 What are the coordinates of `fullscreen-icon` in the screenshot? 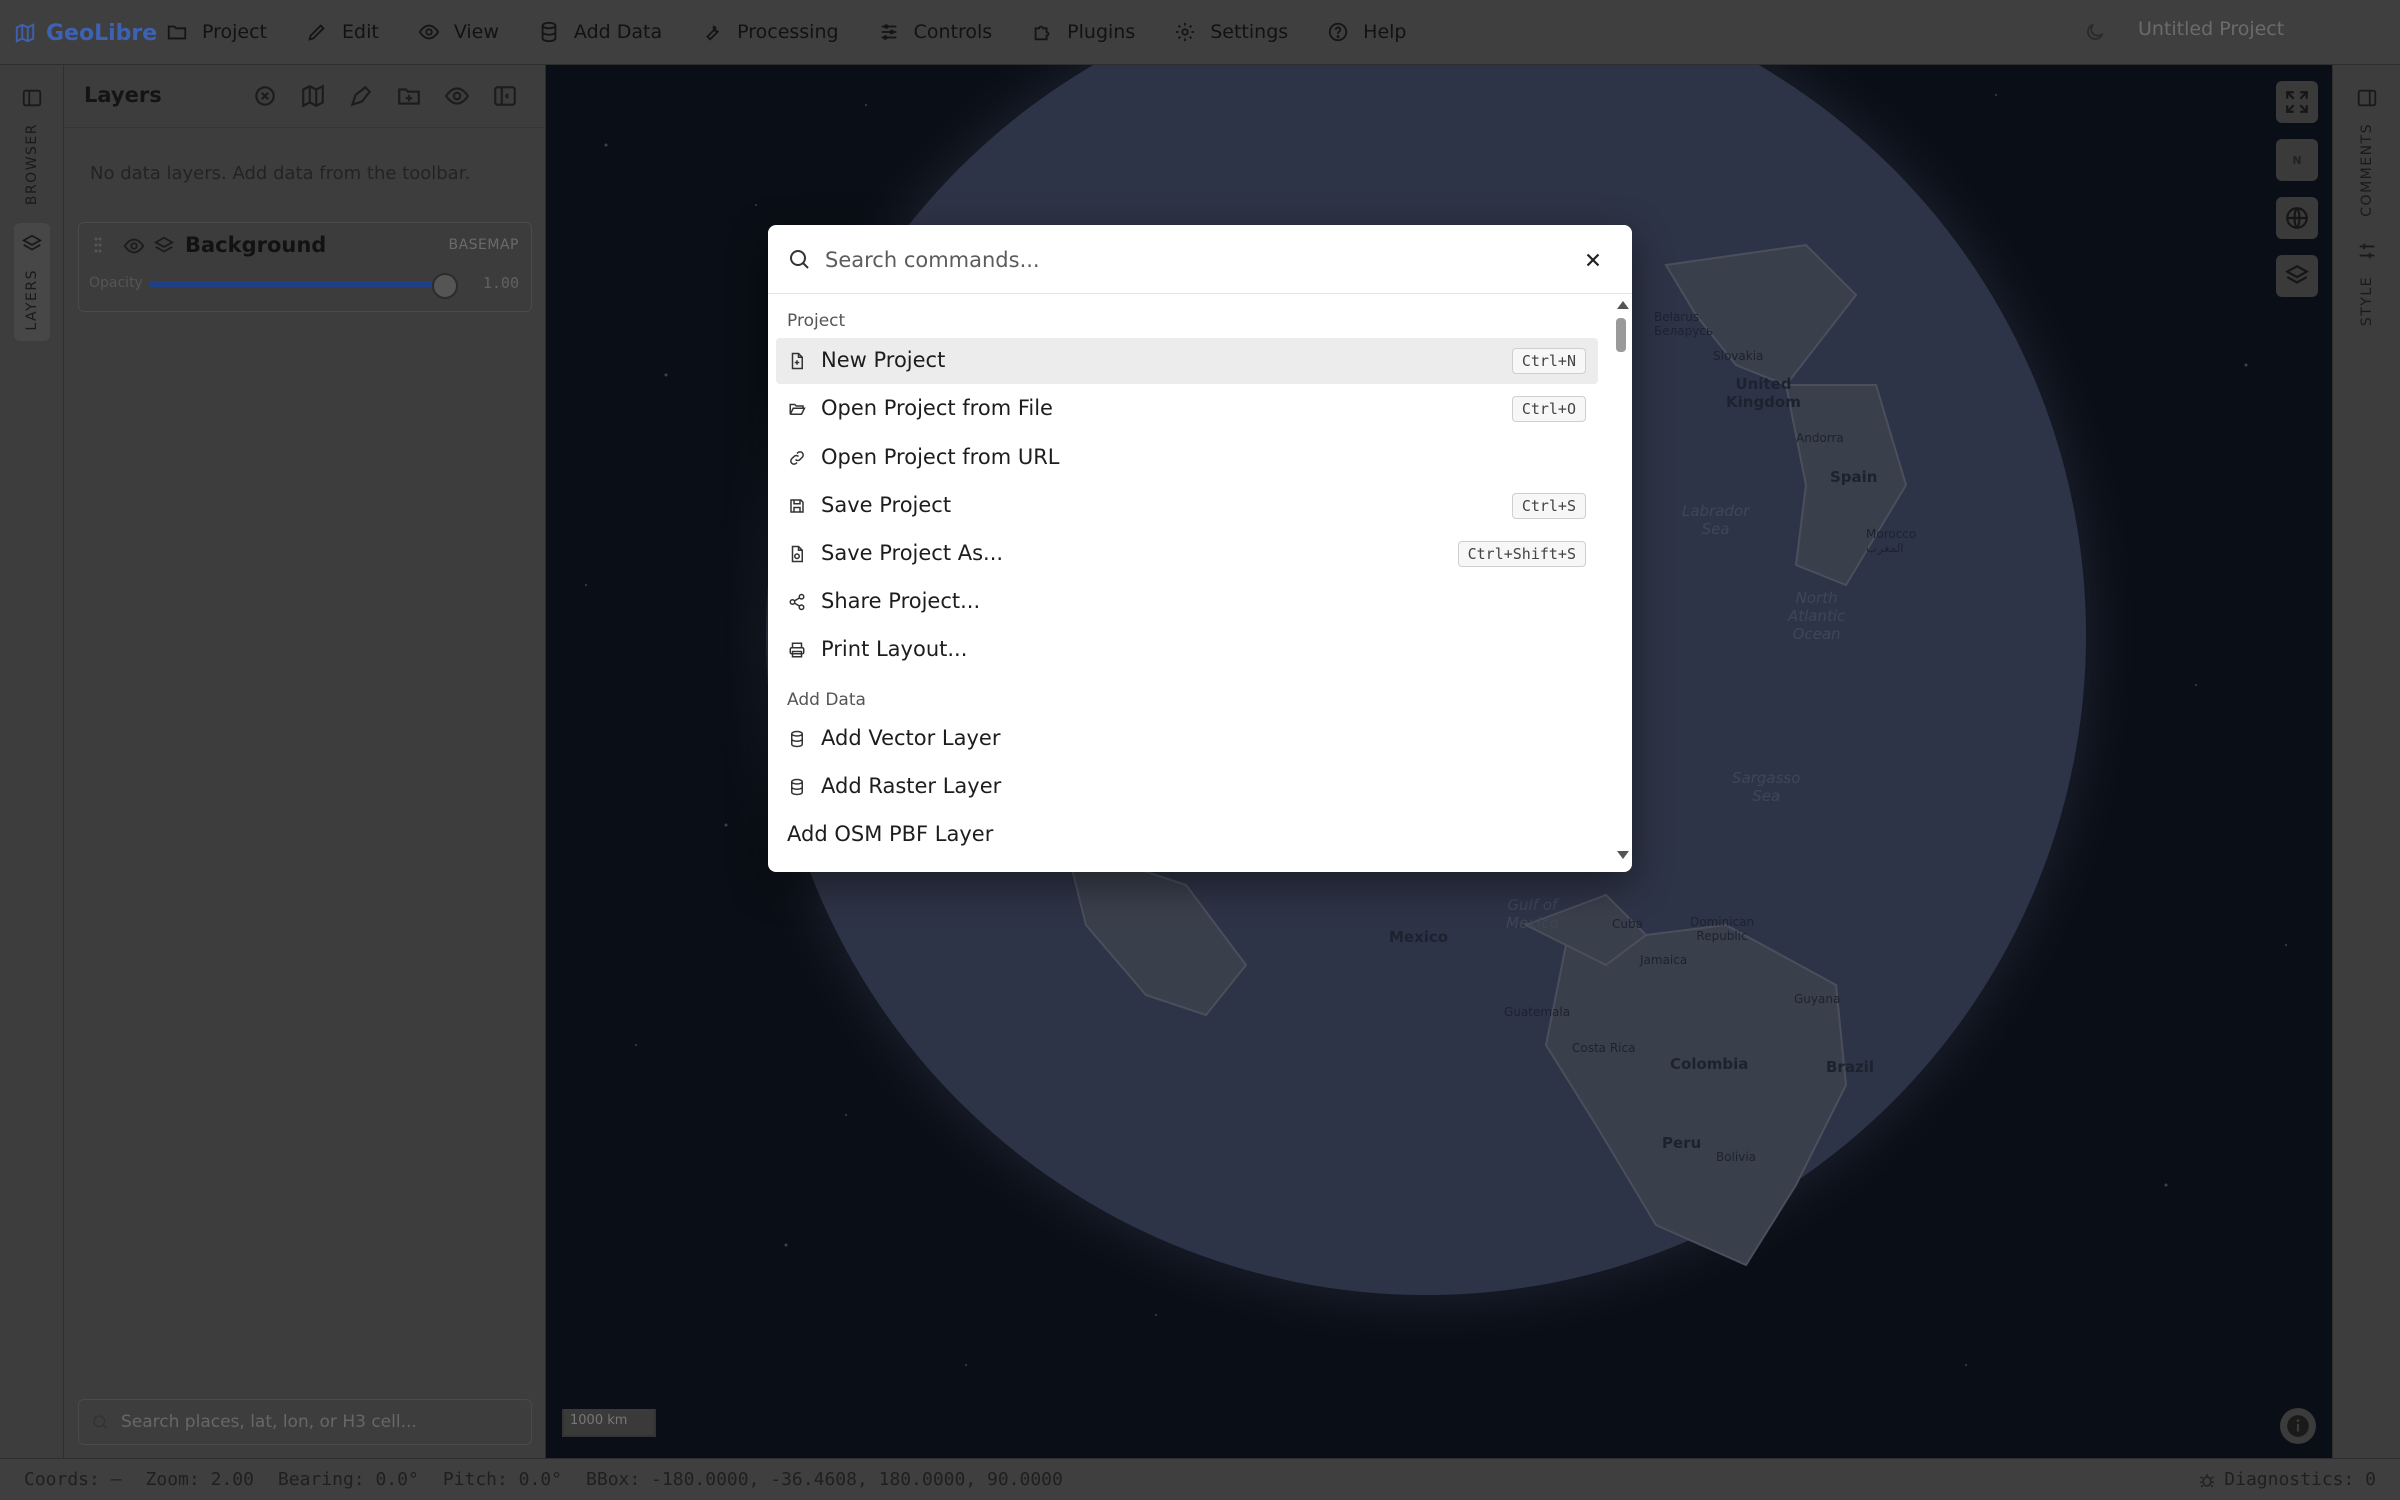 It's located at (2297, 102).